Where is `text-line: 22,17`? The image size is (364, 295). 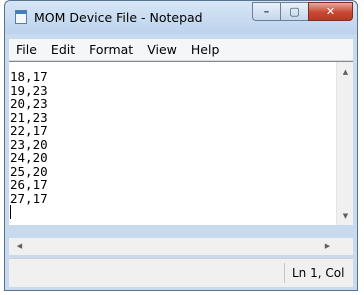 text-line: 22,17 is located at coordinates (29, 130).